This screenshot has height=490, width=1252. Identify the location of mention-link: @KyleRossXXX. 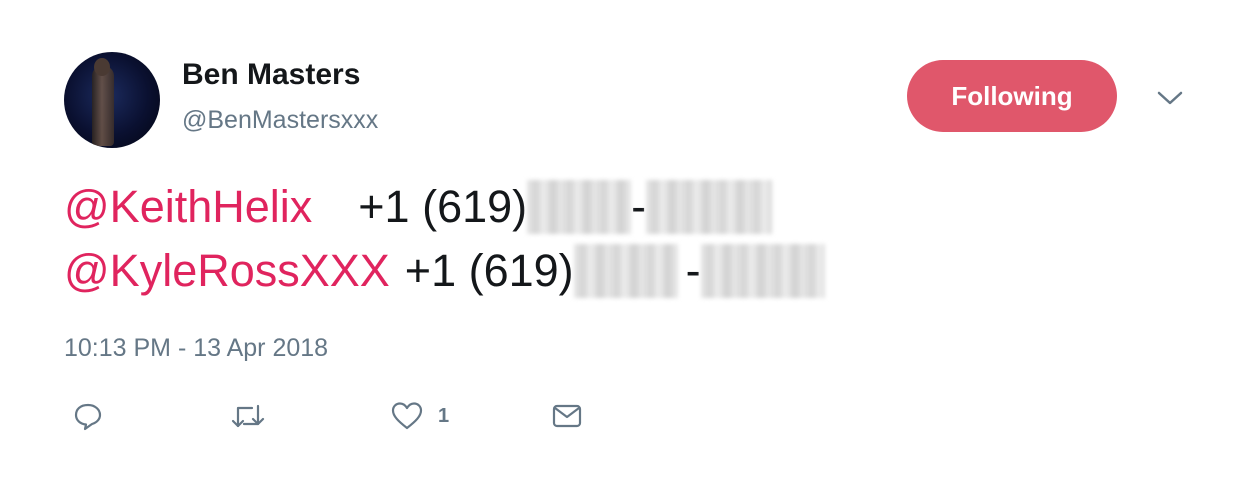
(227, 270).